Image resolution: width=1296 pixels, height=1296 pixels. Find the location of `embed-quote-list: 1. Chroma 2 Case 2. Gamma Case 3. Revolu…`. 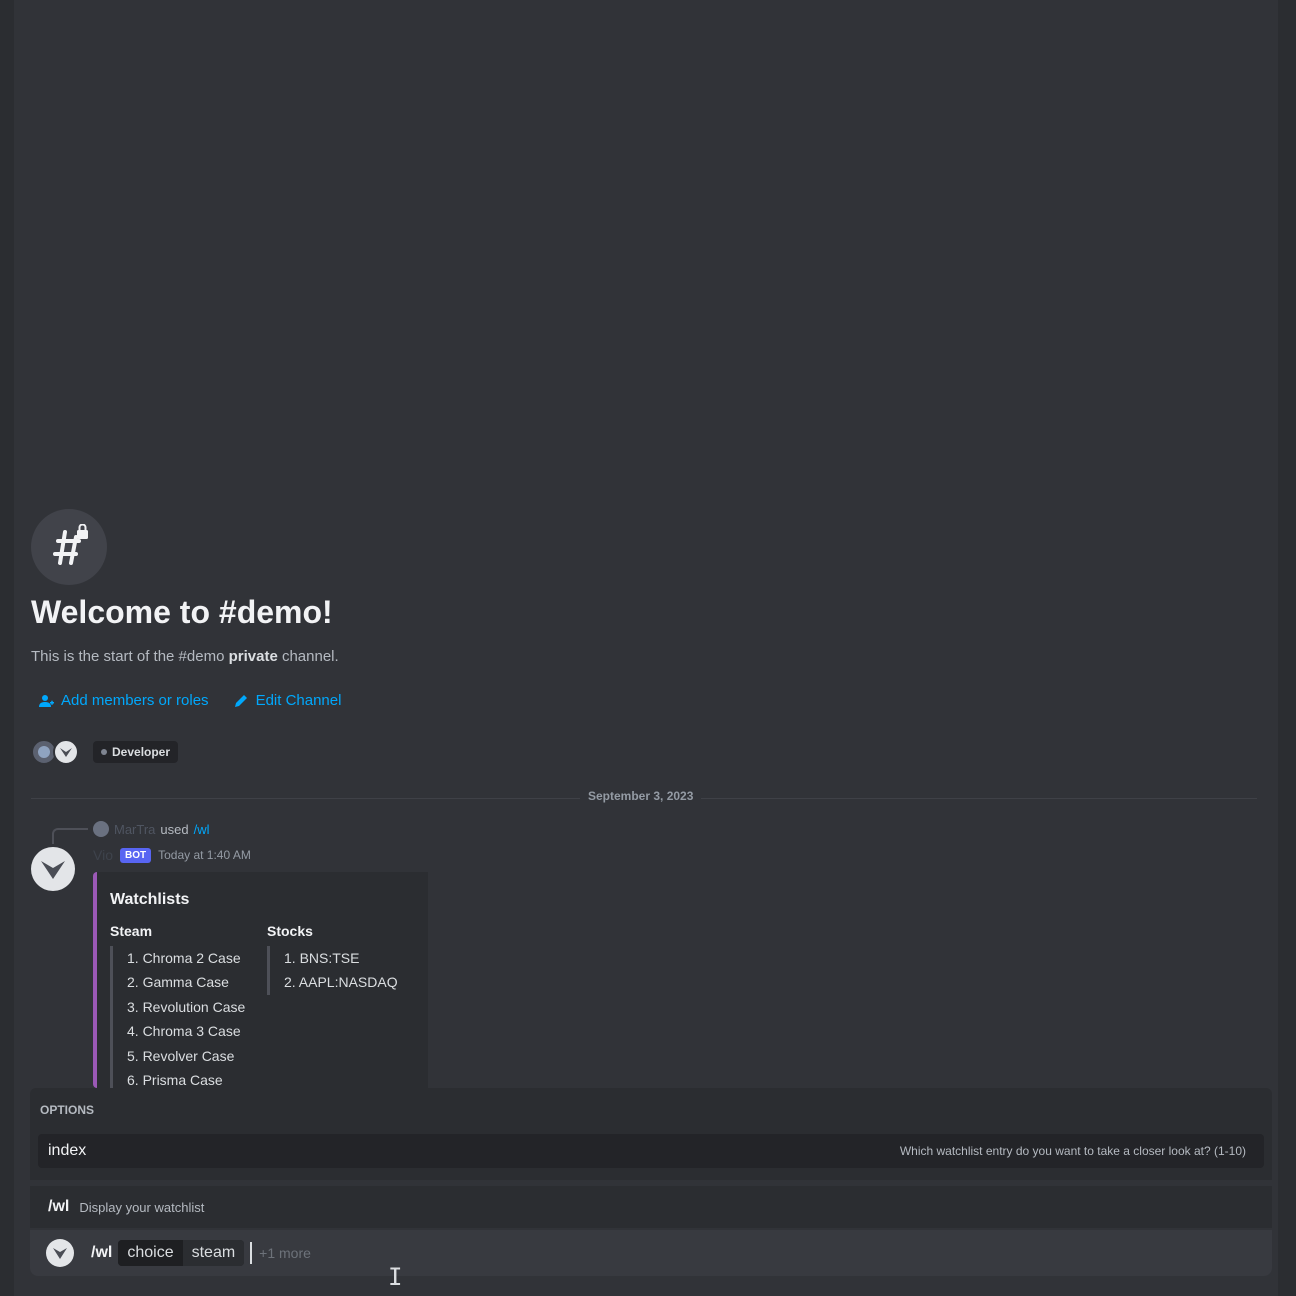

embed-quote-list: 1. Chroma 2 Case 2. Gamma Case 3. Revolu… is located at coordinates (177, 1017).